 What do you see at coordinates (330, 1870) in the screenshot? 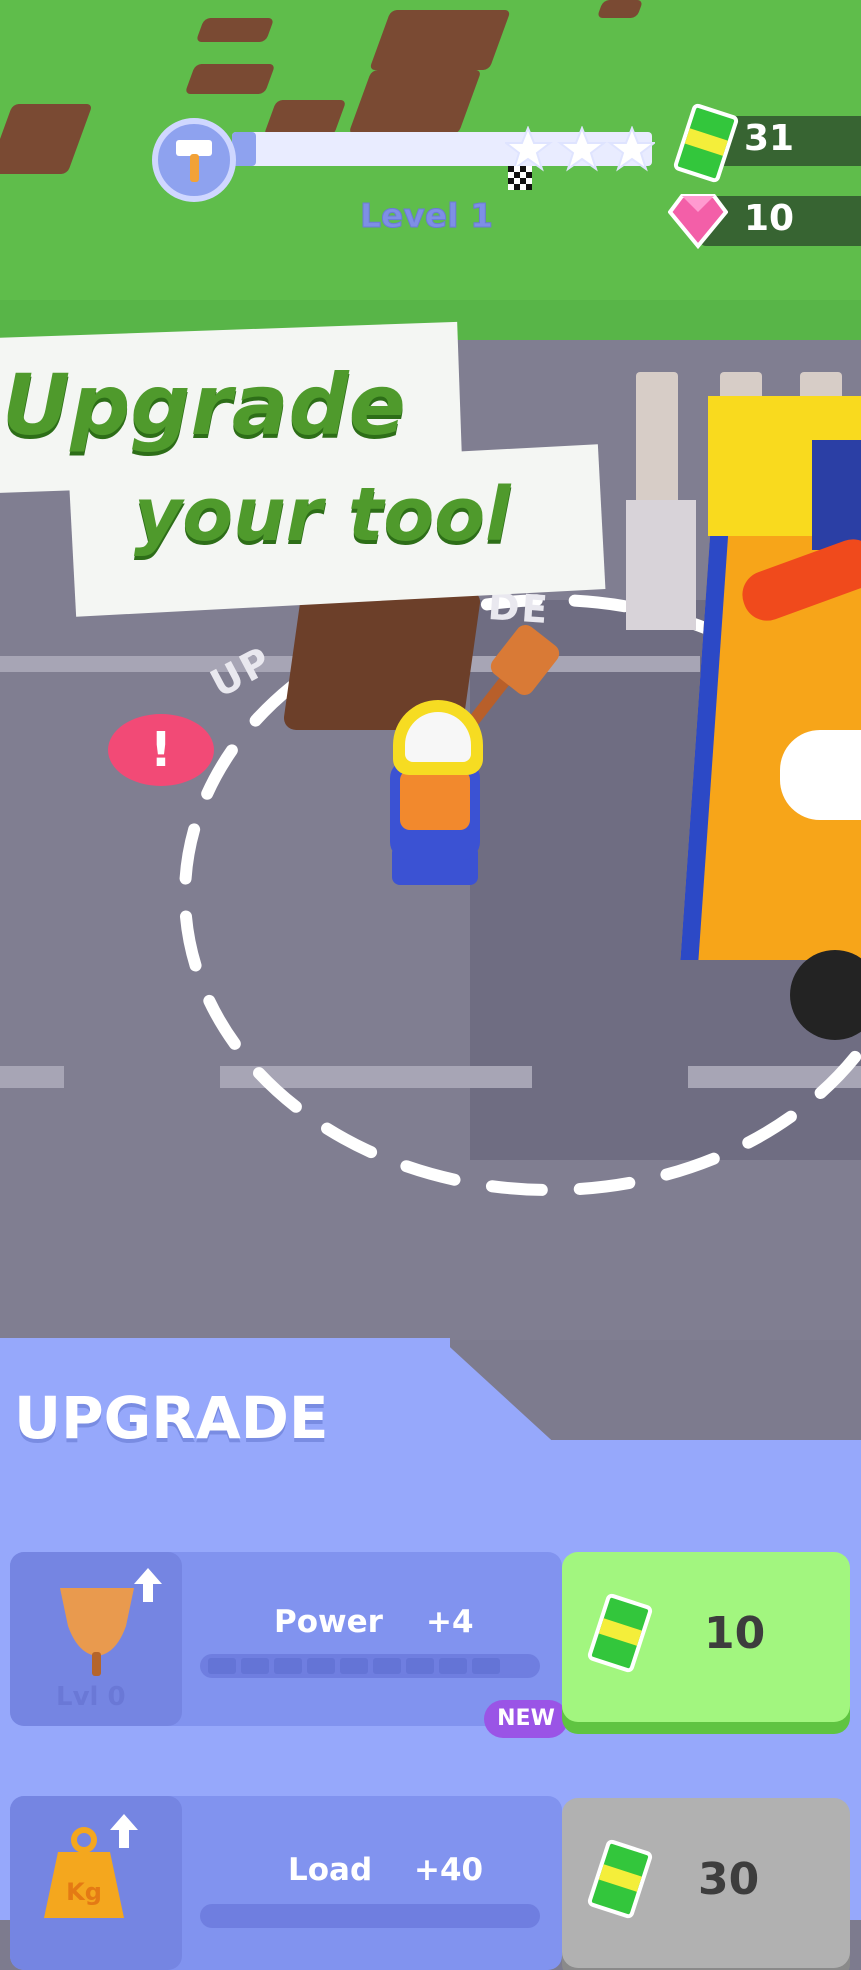
I see `upgrade-stat-label: Load` at bounding box center [330, 1870].